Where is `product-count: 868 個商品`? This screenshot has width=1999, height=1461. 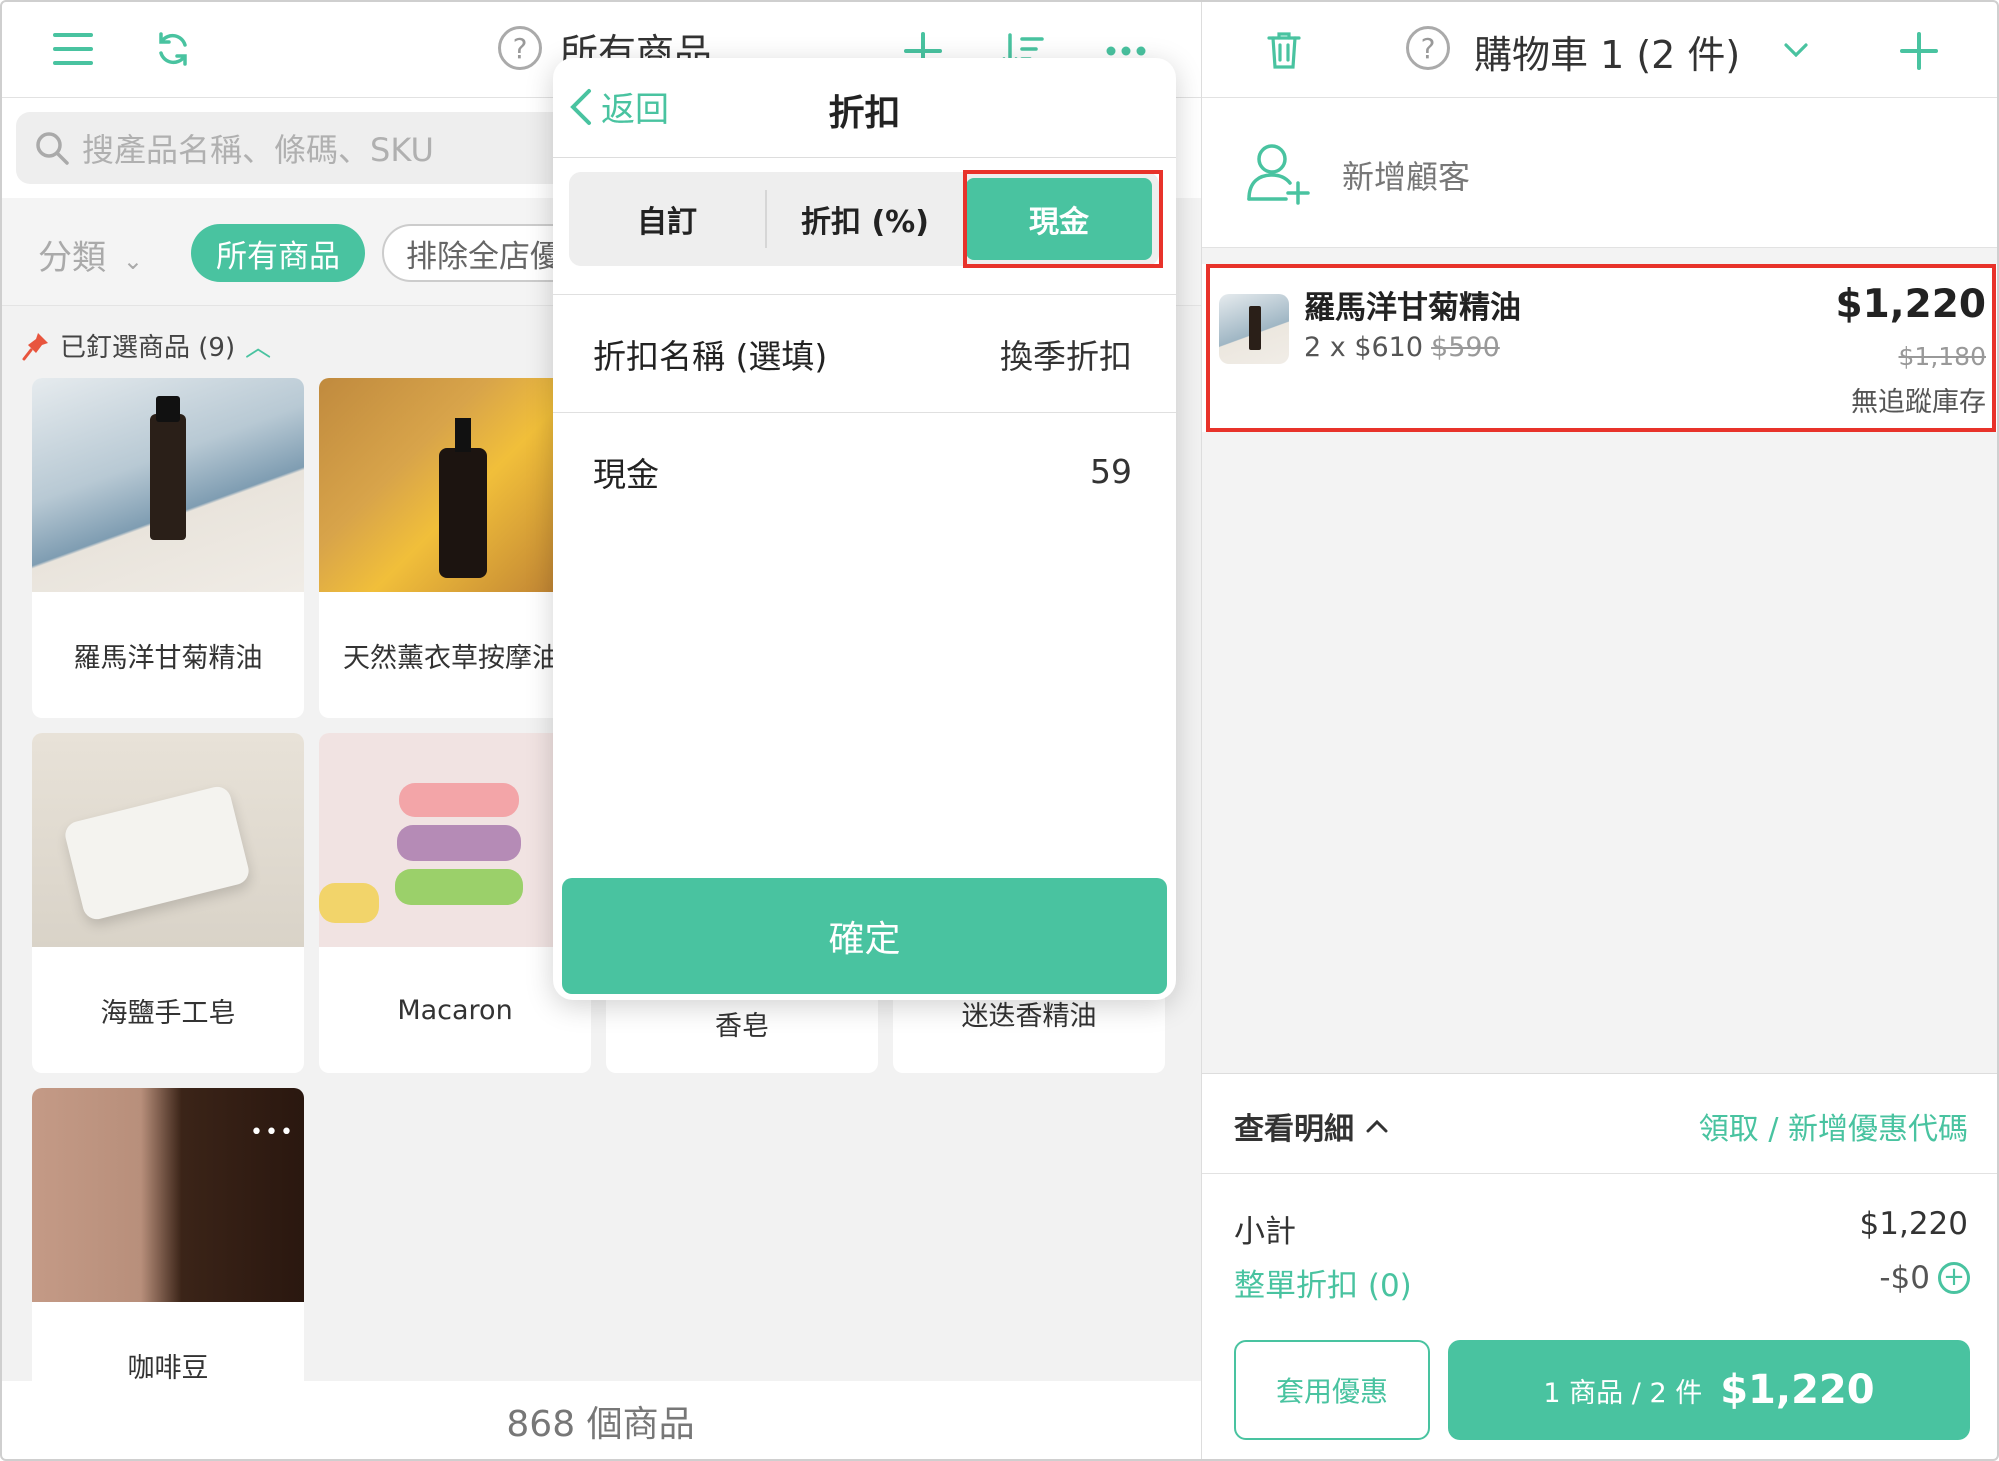 product-count: 868 個商品 is located at coordinates (600, 1421).